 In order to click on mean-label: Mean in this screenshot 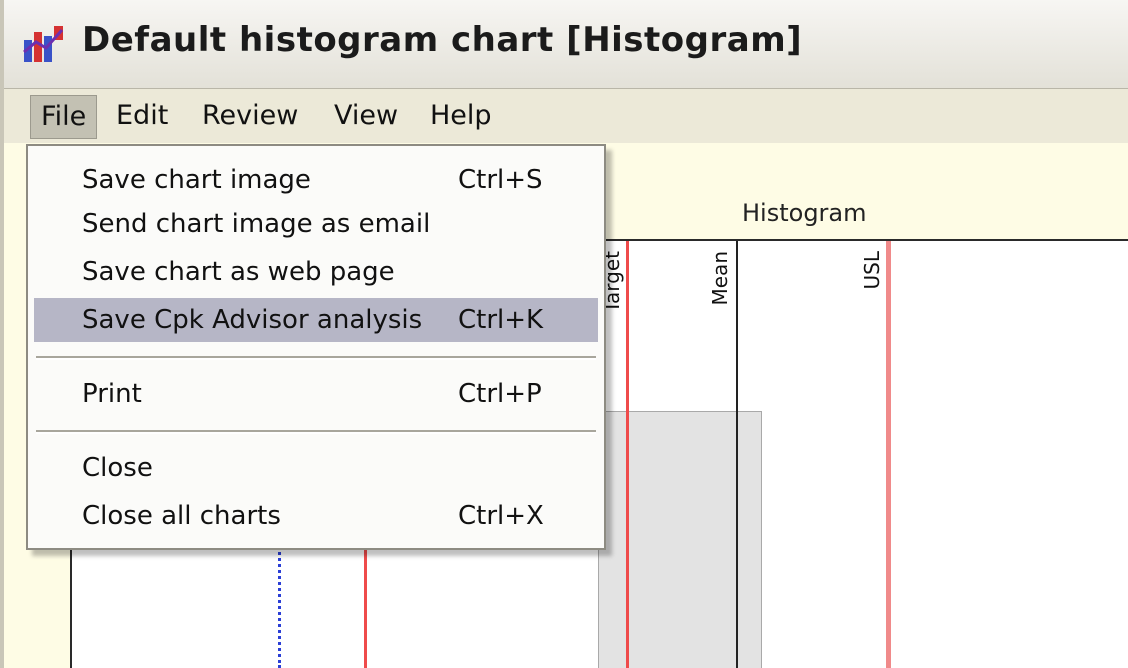, I will do `click(720, 278)`.